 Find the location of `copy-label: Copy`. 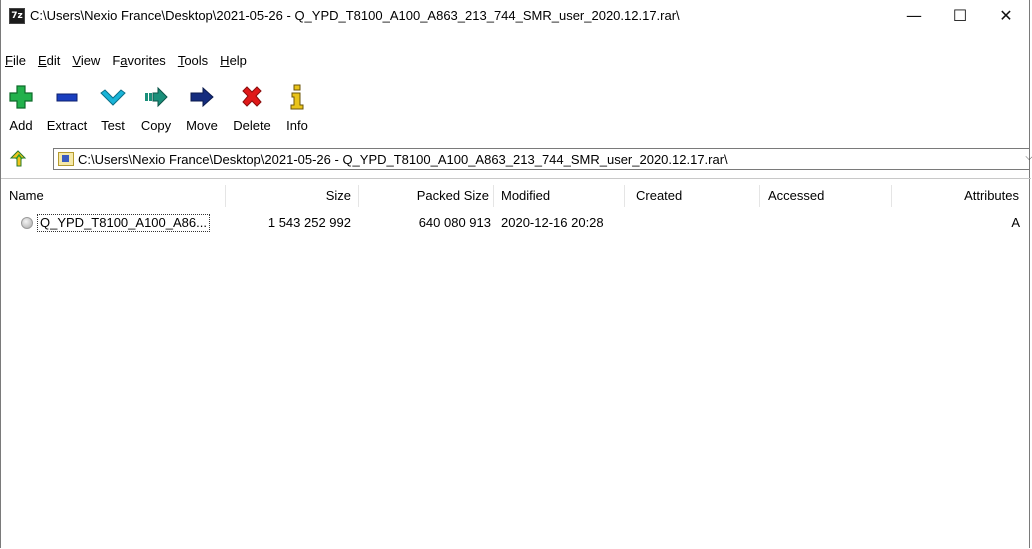

copy-label: Copy is located at coordinates (156, 125).